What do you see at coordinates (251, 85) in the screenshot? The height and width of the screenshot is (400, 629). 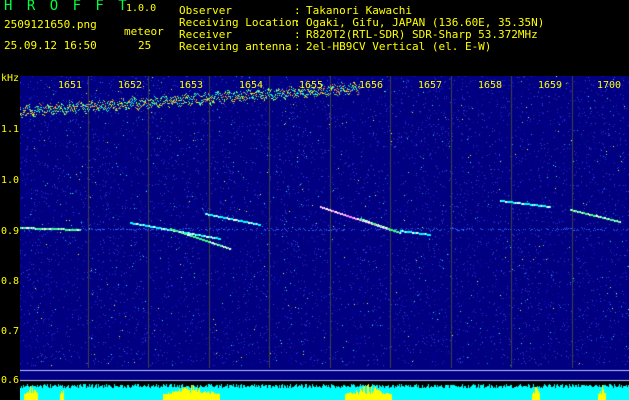 I see `x-tick-label: 1654` at bounding box center [251, 85].